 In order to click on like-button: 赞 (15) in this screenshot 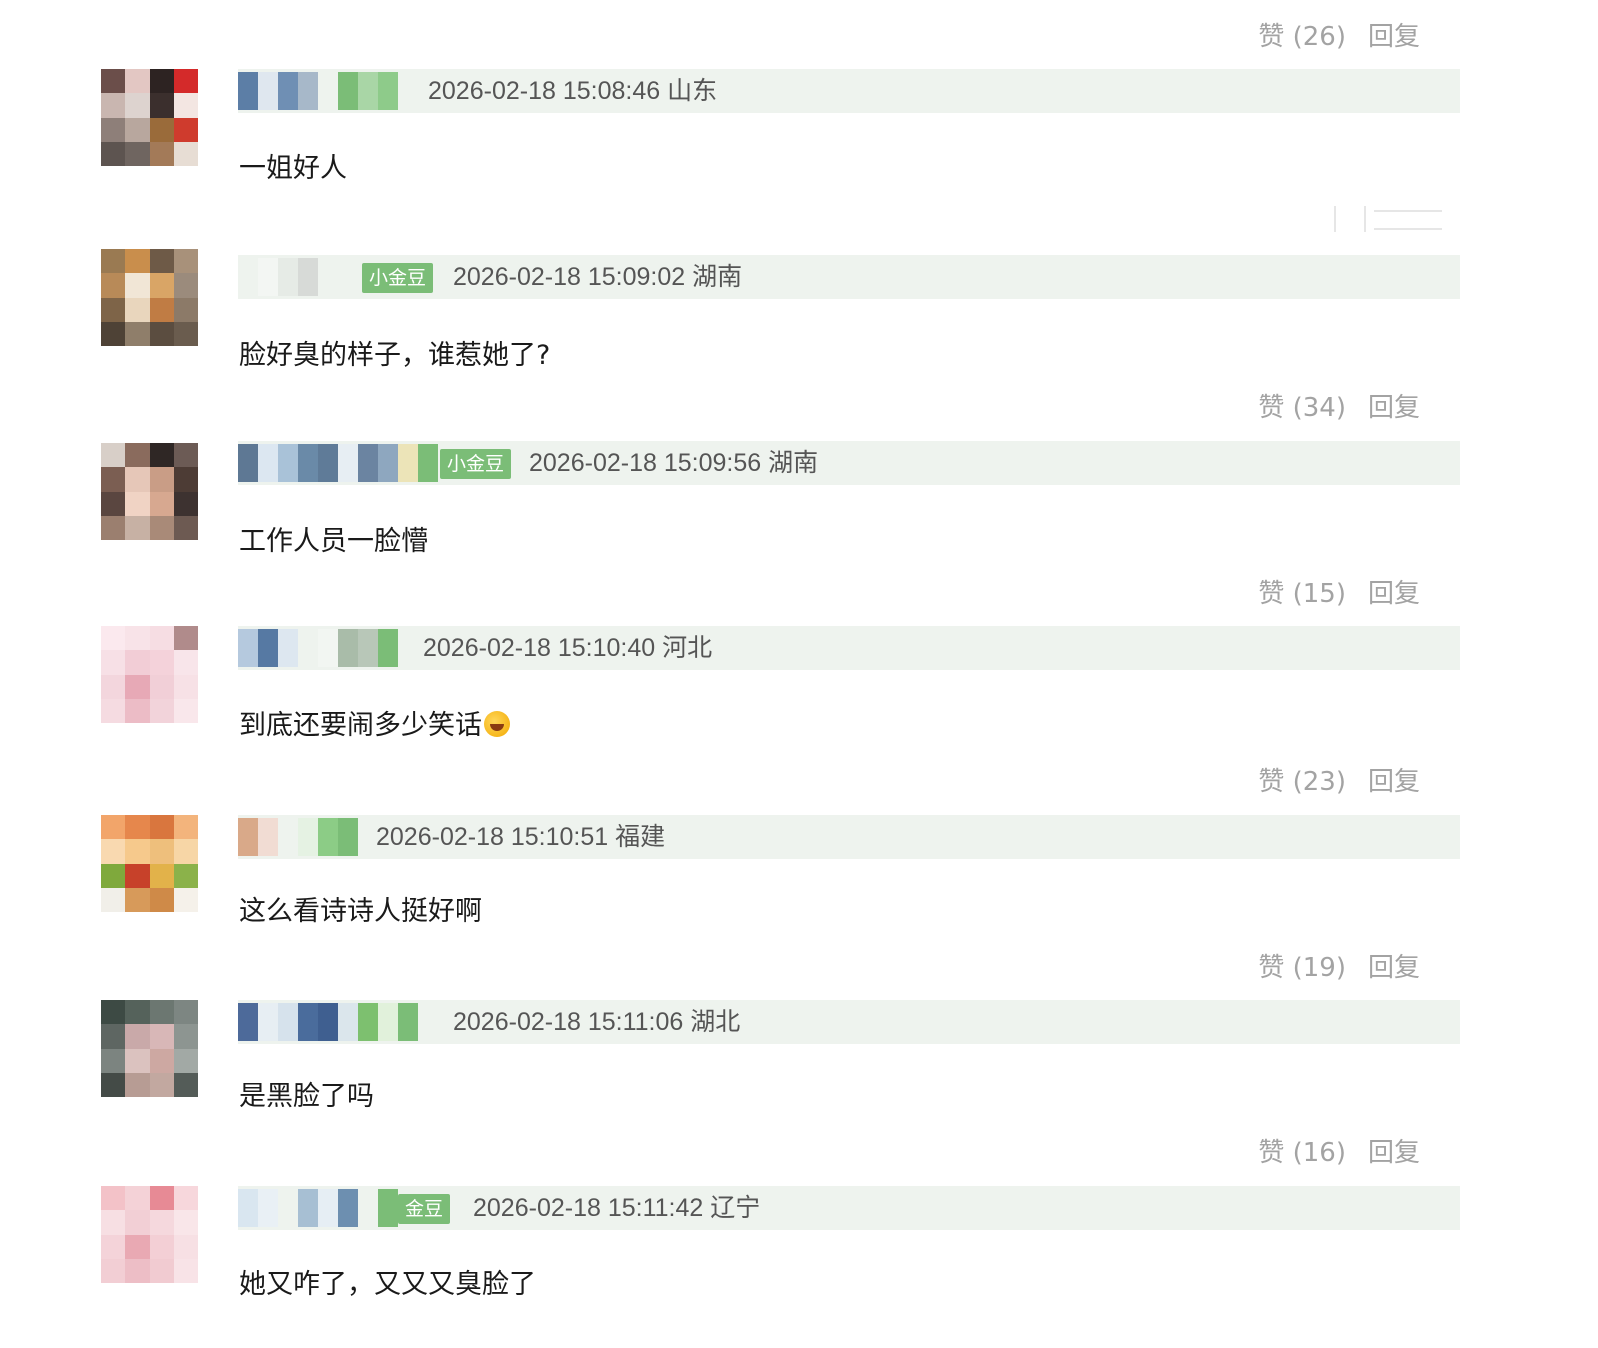, I will do `click(1302, 591)`.